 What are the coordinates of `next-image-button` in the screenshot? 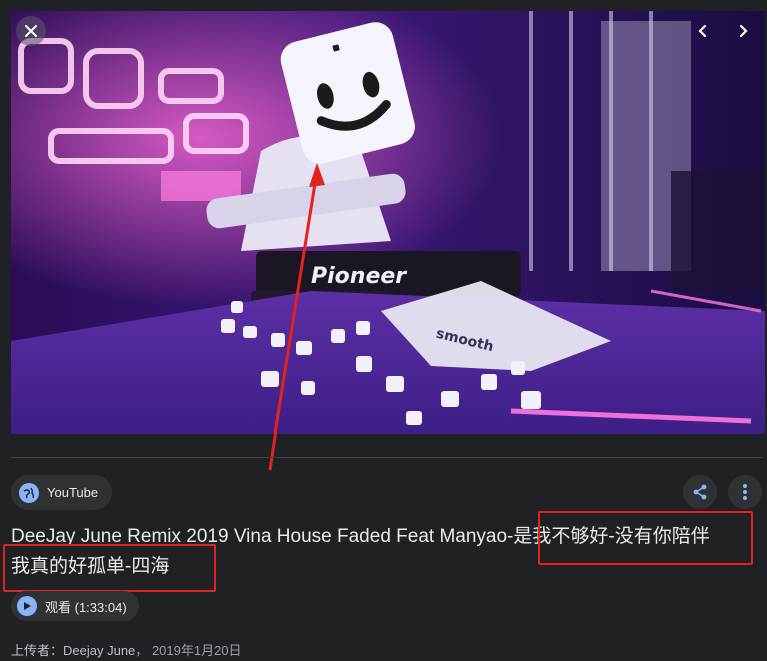 It's located at (743, 31).